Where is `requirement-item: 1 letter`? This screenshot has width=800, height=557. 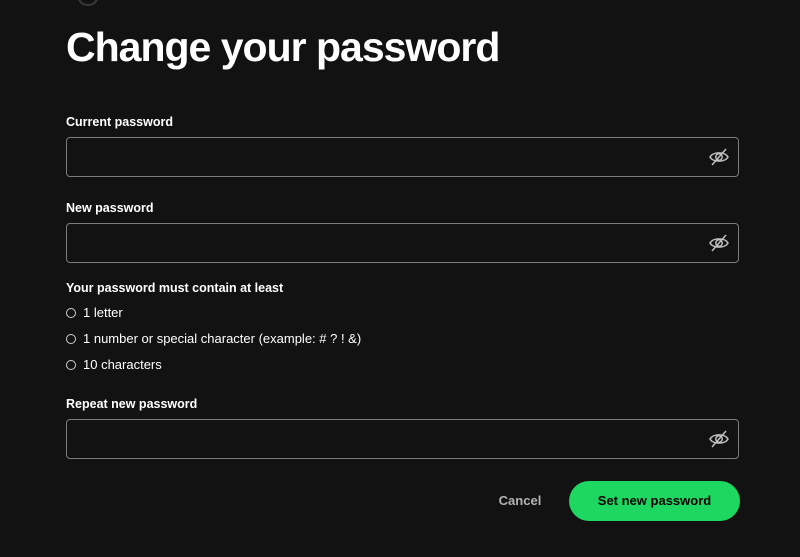 requirement-item: 1 letter is located at coordinates (94, 313).